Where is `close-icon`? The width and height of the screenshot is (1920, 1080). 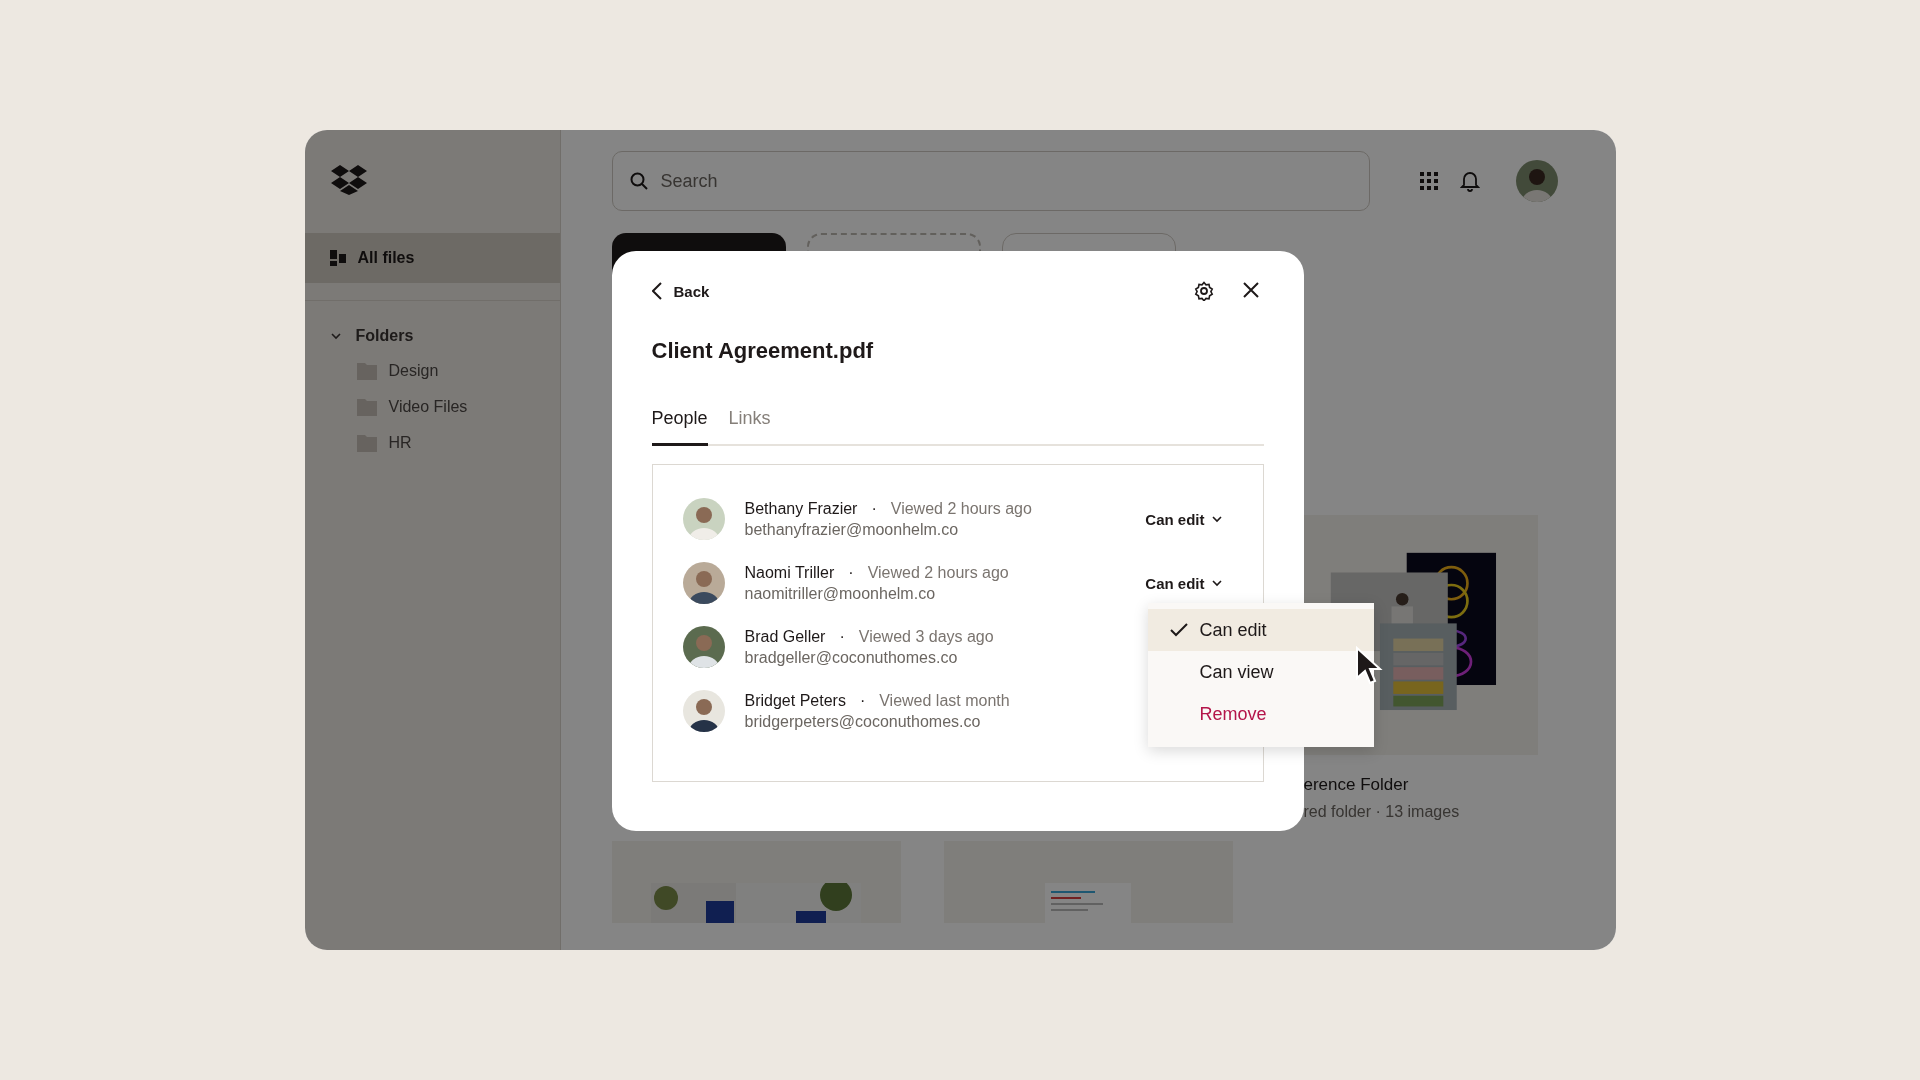 close-icon is located at coordinates (1250, 290).